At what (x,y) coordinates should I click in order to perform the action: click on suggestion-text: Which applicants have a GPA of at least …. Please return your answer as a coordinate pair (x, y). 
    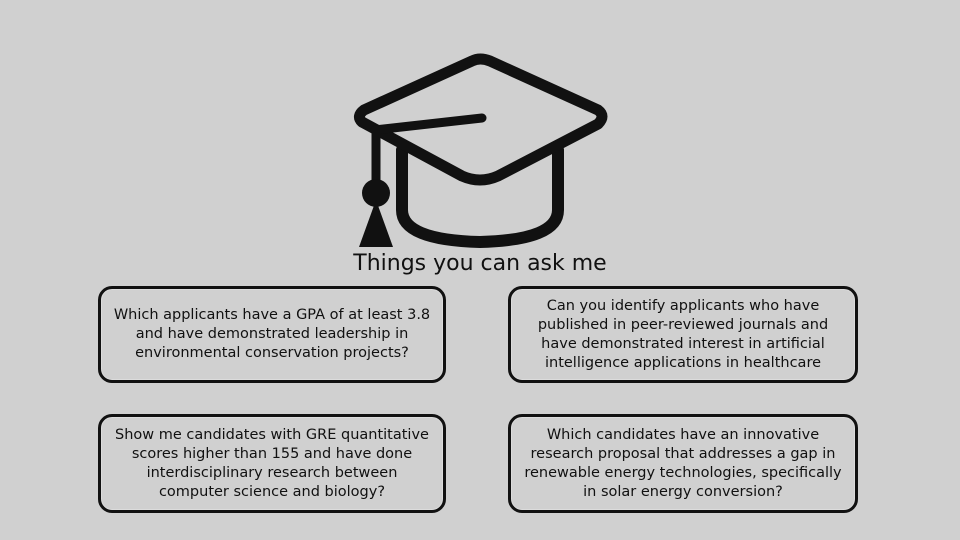
    Looking at the image, I should click on (272, 334).